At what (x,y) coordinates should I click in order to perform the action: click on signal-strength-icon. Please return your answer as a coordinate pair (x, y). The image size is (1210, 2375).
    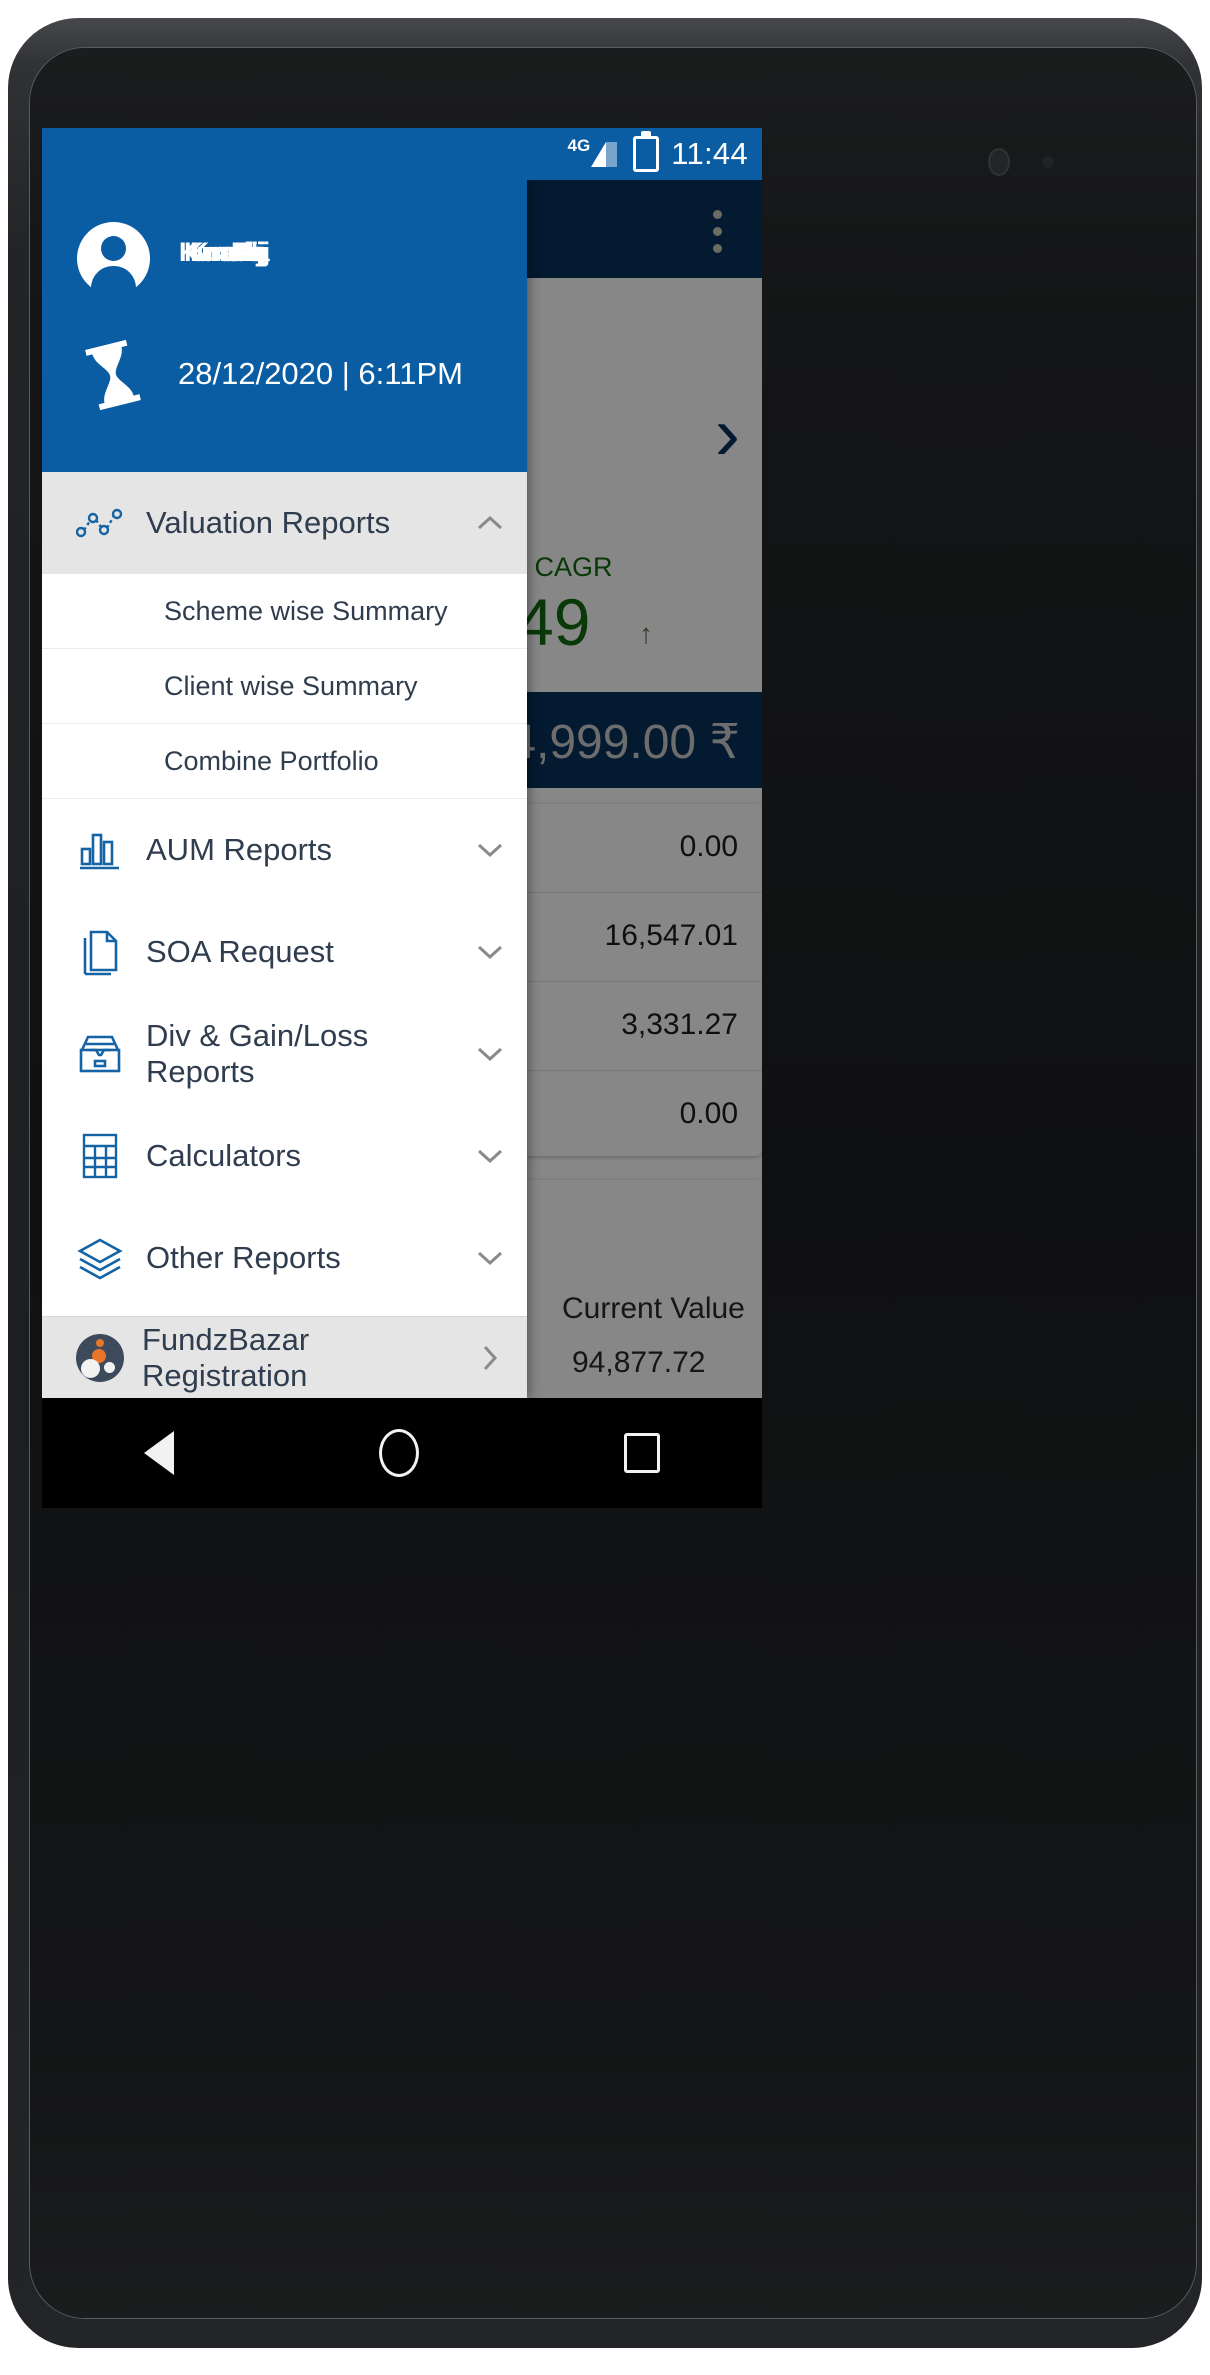
    Looking at the image, I should click on (604, 154).